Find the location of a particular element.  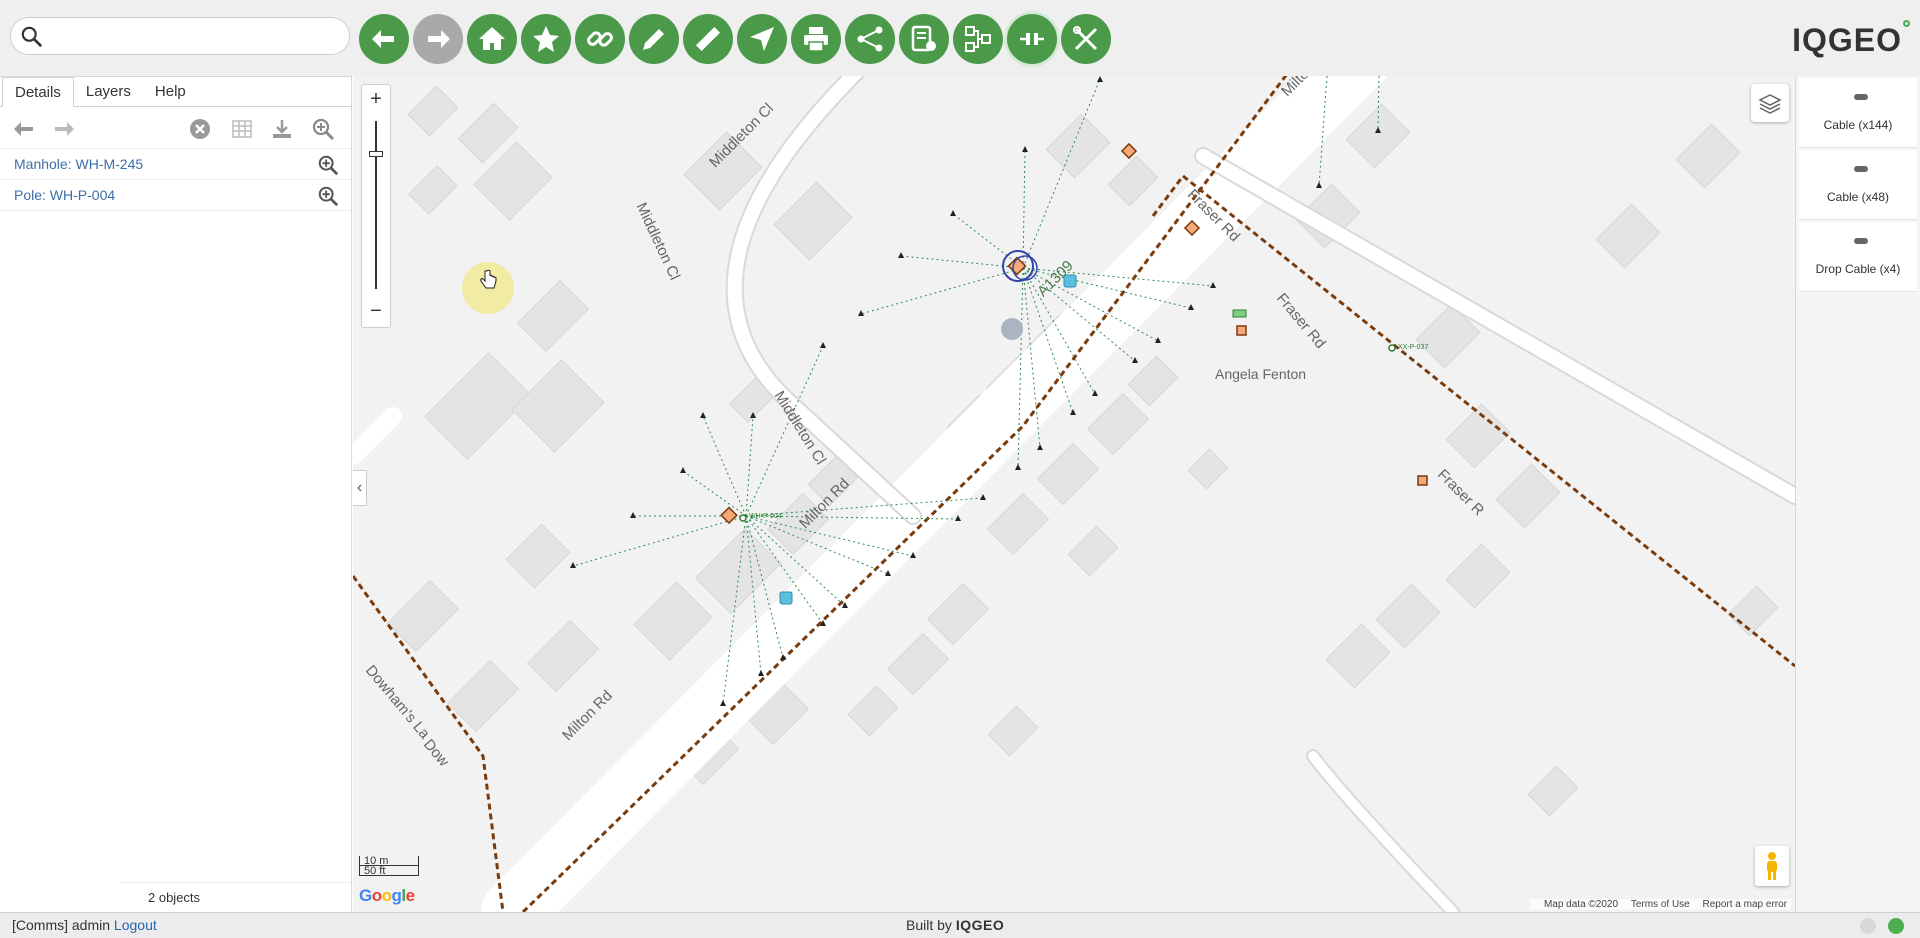

layers-stack-icon is located at coordinates (1770, 104).